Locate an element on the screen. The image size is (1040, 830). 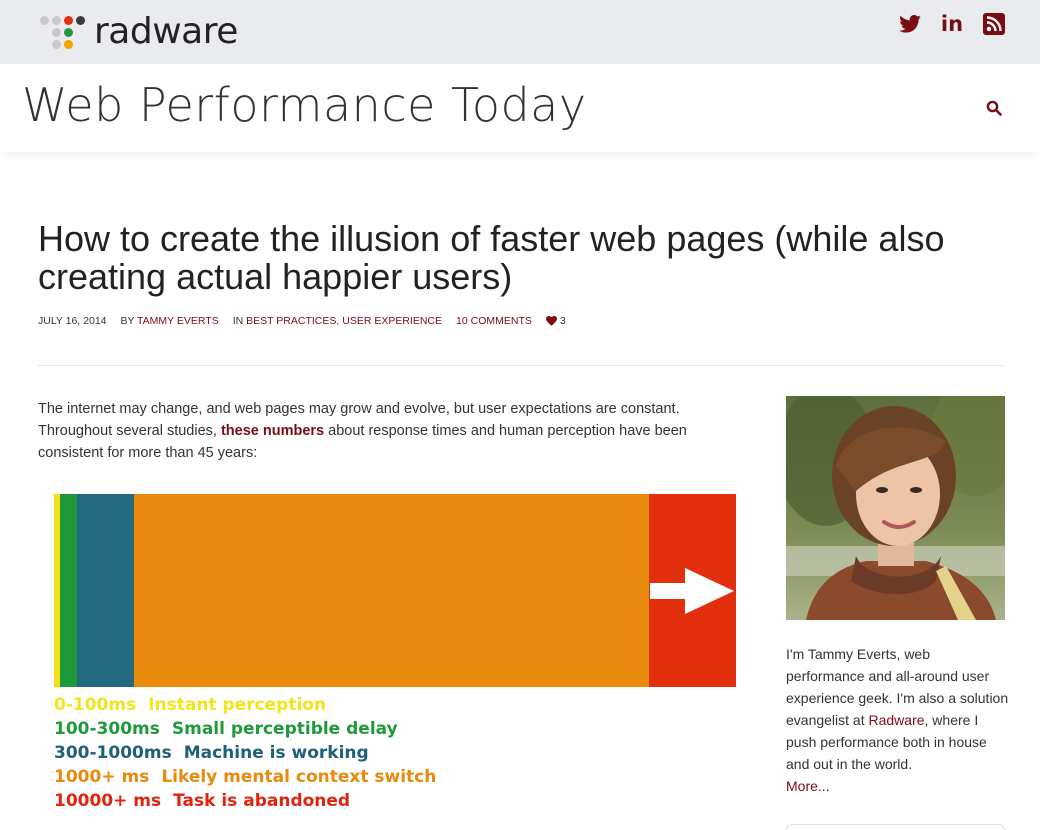
linkedin-icon: in is located at coordinates (952, 24).